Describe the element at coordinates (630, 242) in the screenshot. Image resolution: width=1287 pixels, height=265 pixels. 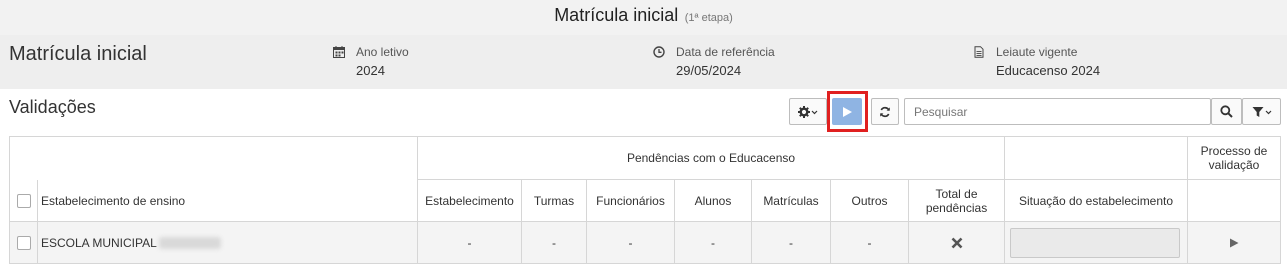
I see `cell-funcionarios: -` at that location.